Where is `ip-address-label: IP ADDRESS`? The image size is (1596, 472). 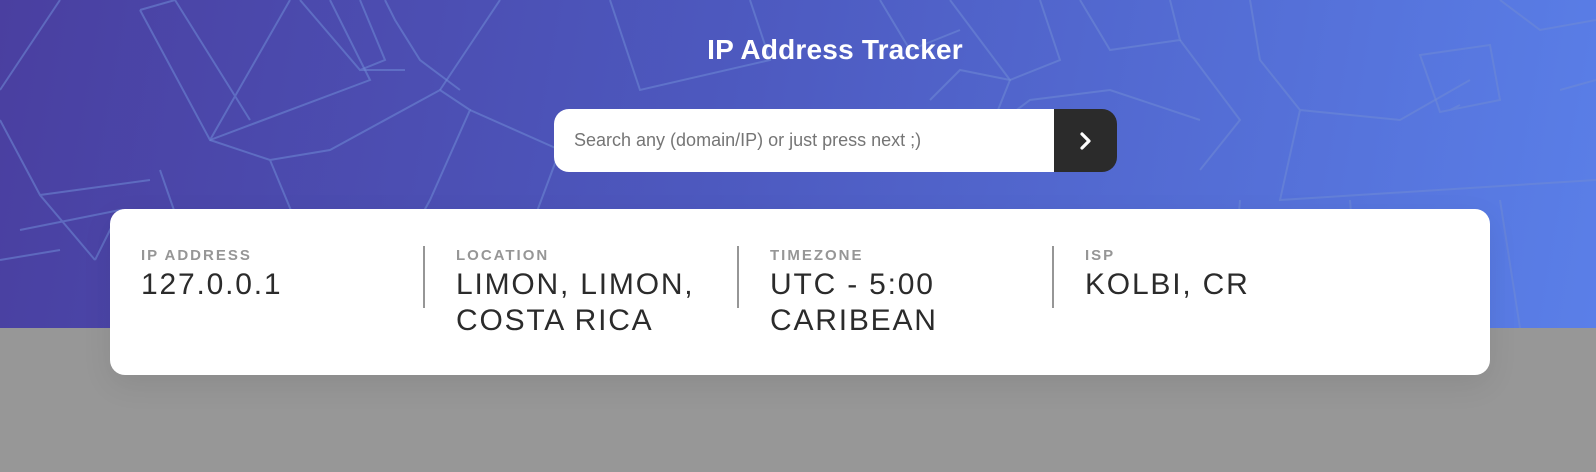
ip-address-label: IP ADDRESS is located at coordinates (196, 255).